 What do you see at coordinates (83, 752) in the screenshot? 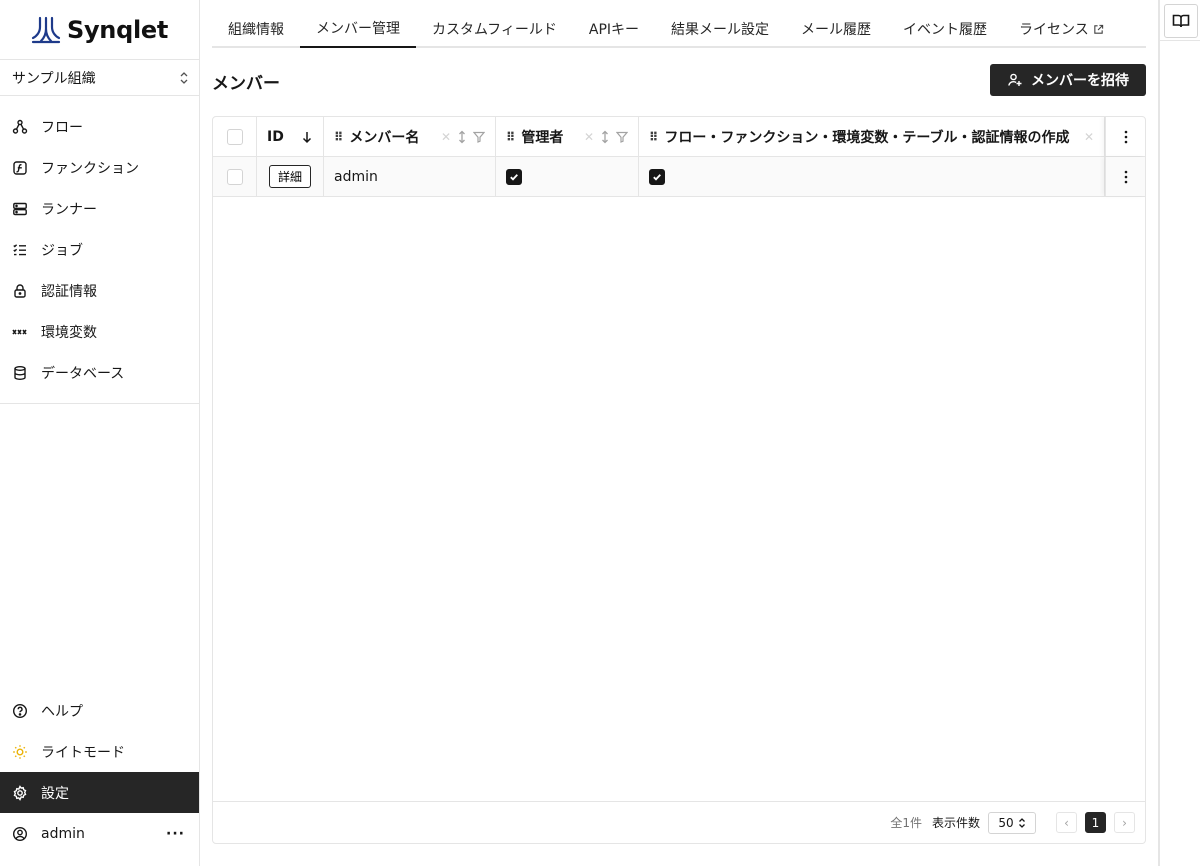
I see `theme-label: ライトモード` at bounding box center [83, 752].